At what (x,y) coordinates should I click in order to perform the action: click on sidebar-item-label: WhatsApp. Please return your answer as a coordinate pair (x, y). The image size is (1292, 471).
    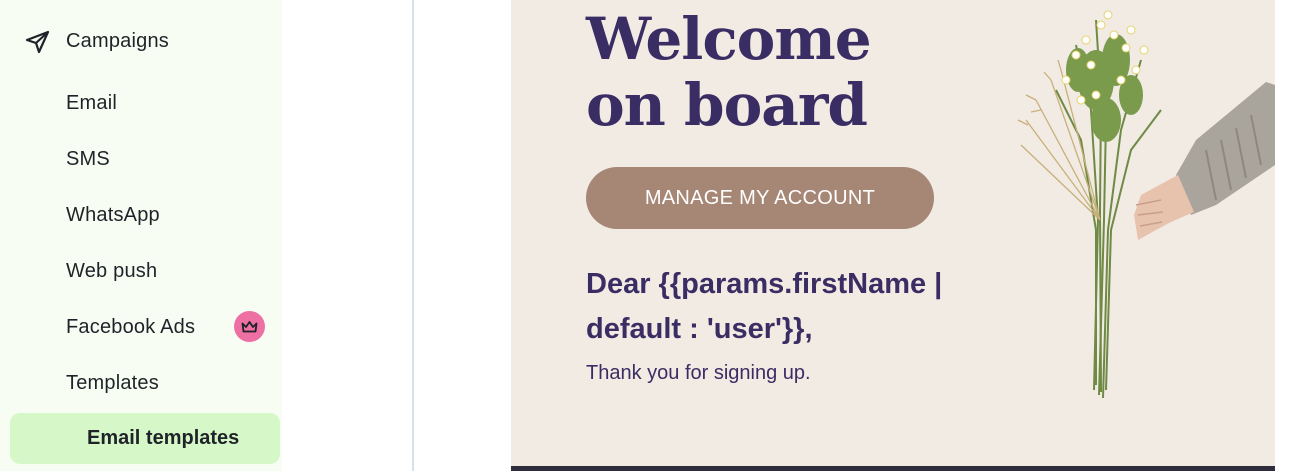
    Looking at the image, I should click on (113, 215).